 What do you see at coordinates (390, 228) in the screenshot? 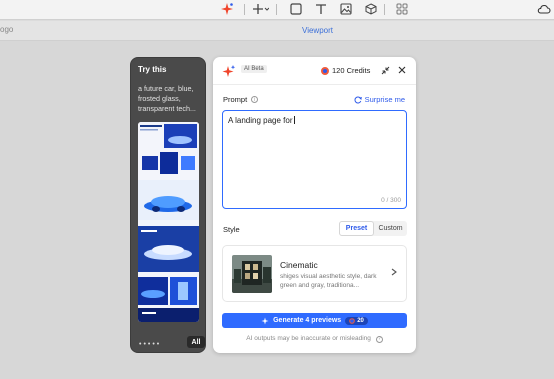
I see `custom-tab: Custom` at bounding box center [390, 228].